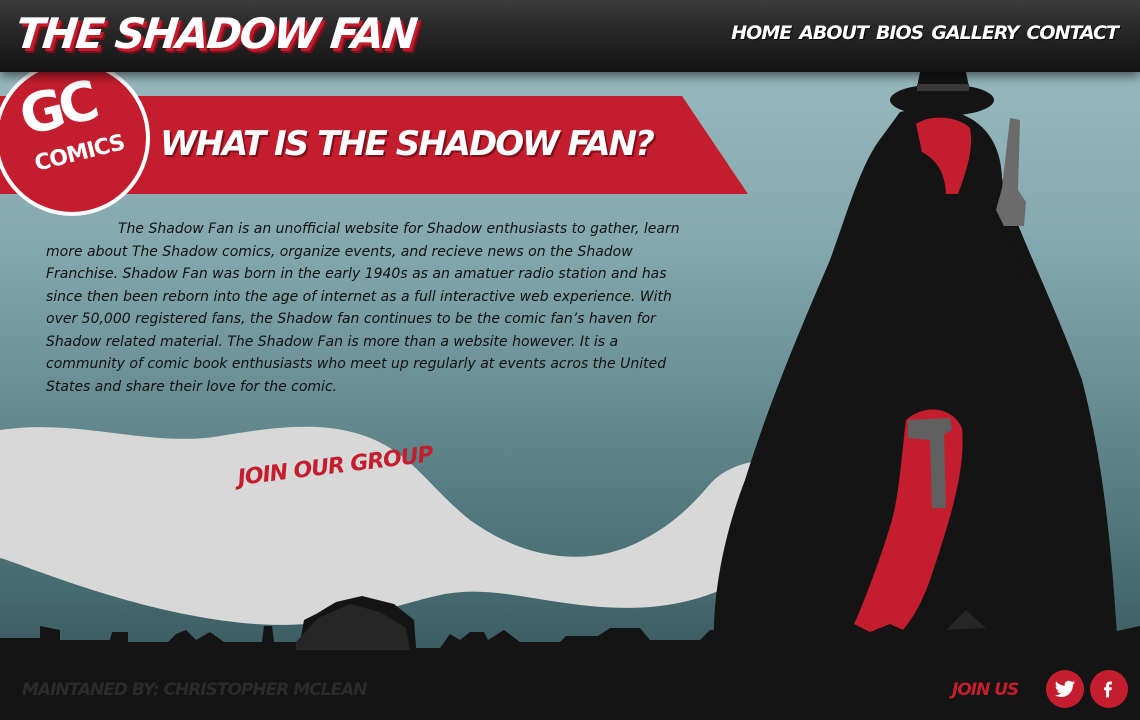 This screenshot has width=1140, height=720. I want to click on main-nav: HOME ABOUT BIOS GALLERY CONTACT, so click(925, 33).